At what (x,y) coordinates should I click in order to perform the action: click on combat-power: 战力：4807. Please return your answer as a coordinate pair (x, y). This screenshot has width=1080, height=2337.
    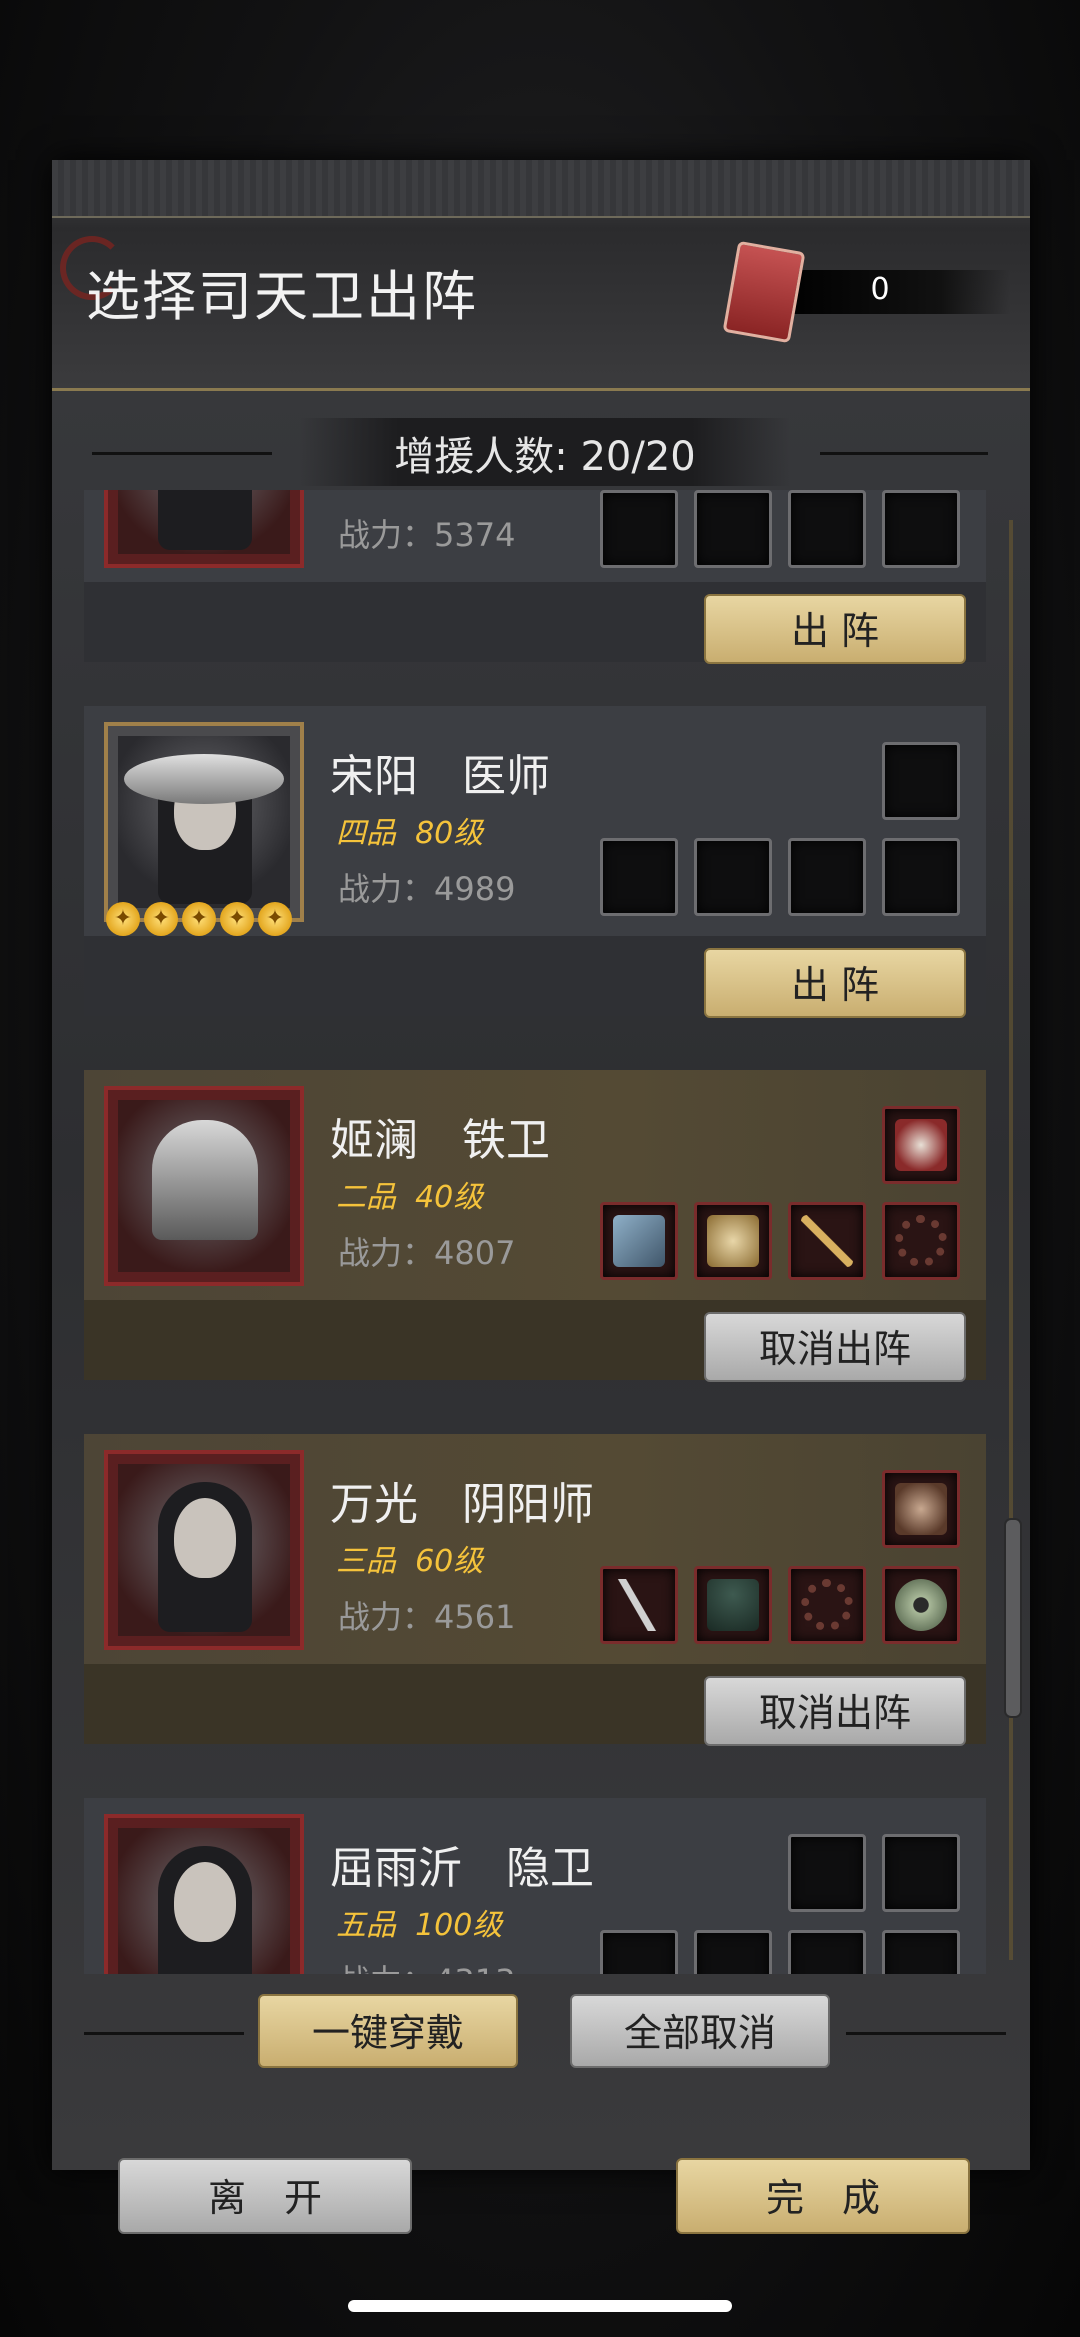
    Looking at the image, I should click on (427, 1253).